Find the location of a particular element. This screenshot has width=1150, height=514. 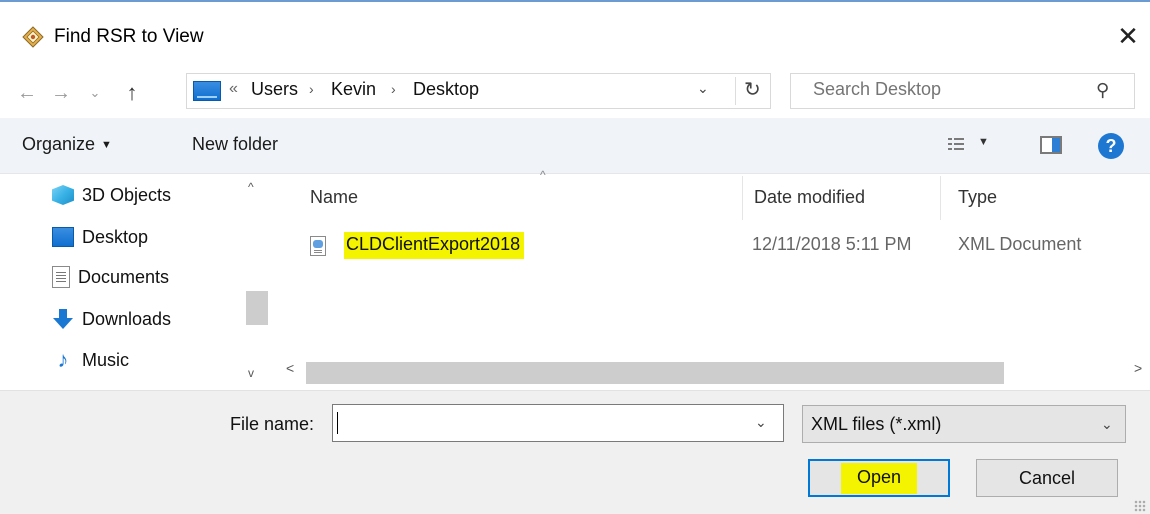

search-box: ⚲ is located at coordinates (962, 91).